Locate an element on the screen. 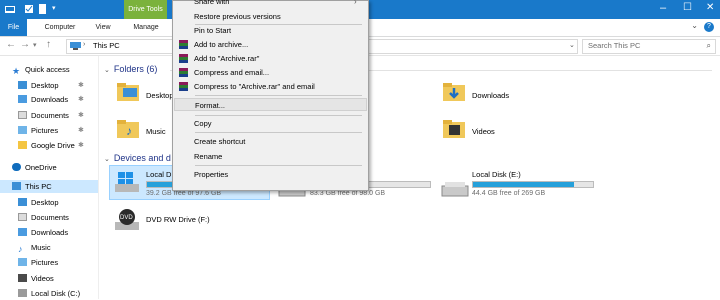 This screenshot has width=720, height=300. menu-item-compress-to-archive-rar-and-email: Compress to "Archive.rar" and email is located at coordinates (270, 86).